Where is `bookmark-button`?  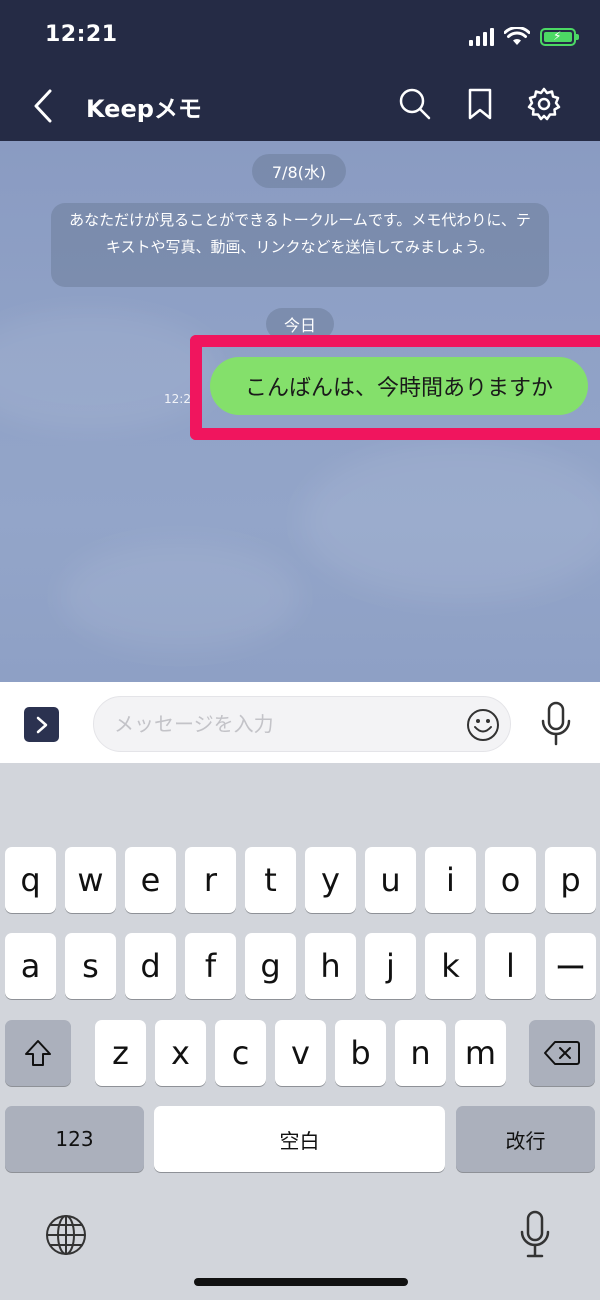
bookmark-button is located at coordinates (480, 104).